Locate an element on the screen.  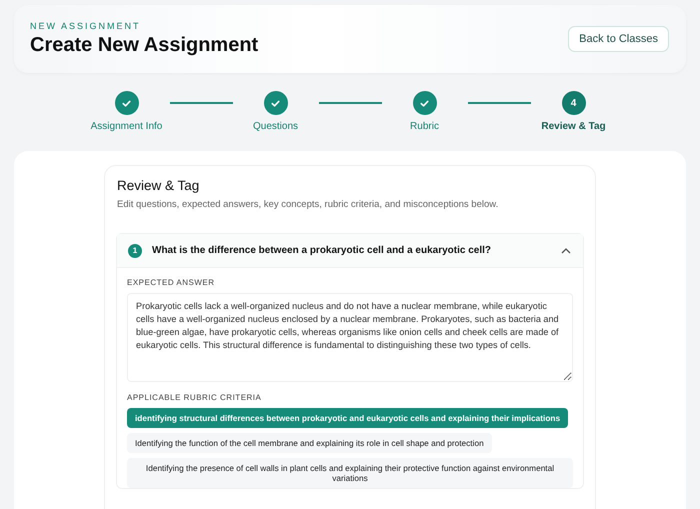
step-label: Questions is located at coordinates (275, 126).